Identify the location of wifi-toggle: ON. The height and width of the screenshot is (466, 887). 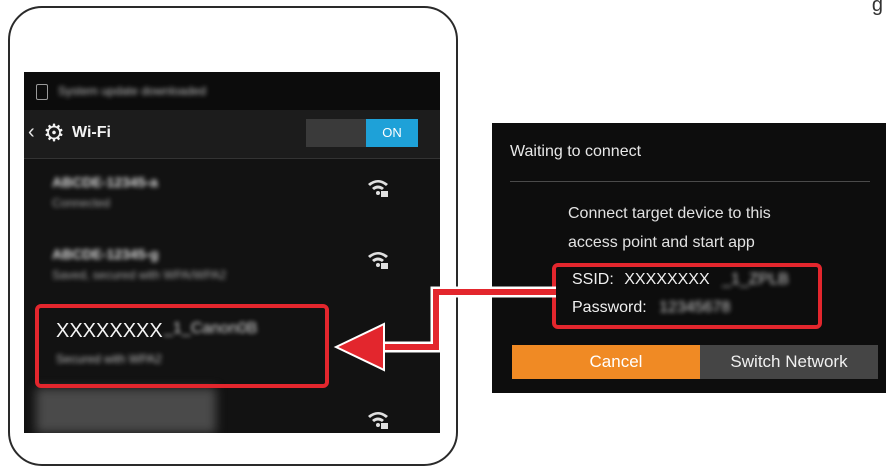
(362, 133).